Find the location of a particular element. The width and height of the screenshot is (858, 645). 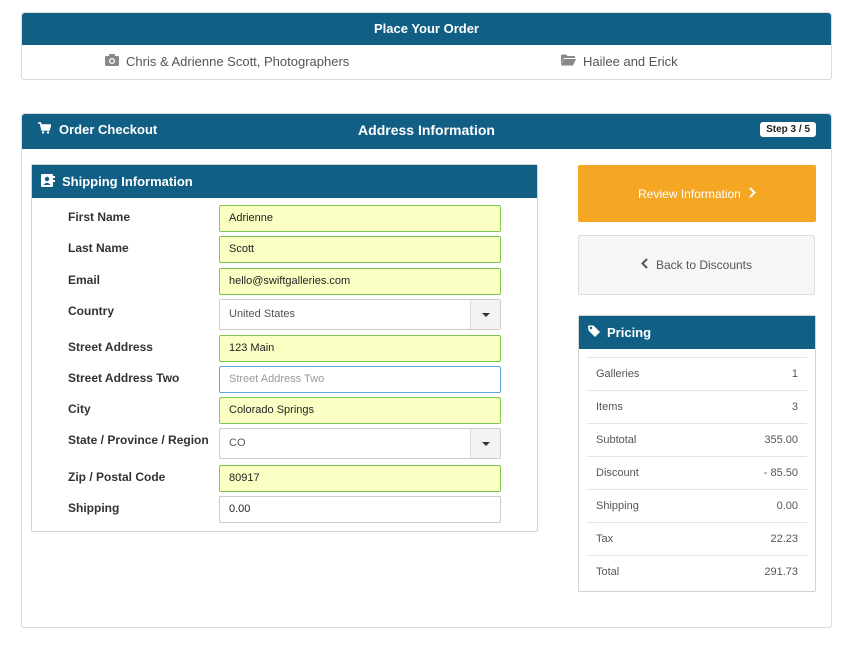

country-select: United States is located at coordinates (360, 314).